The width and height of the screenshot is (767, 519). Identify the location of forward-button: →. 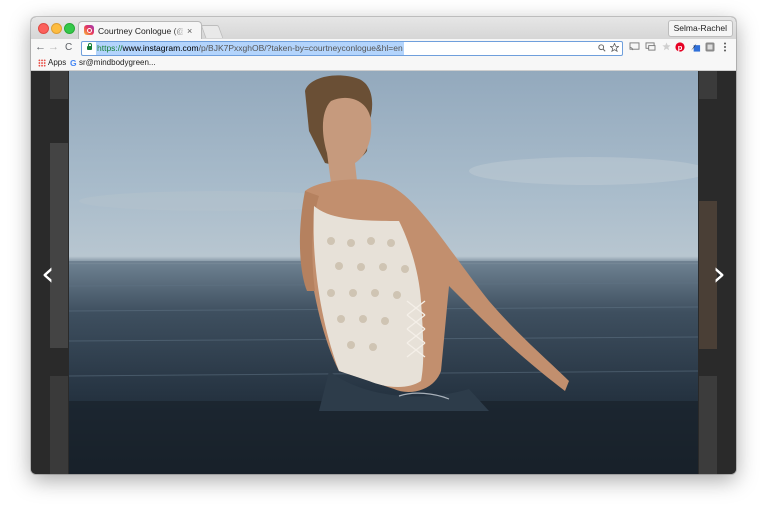
(53, 47).